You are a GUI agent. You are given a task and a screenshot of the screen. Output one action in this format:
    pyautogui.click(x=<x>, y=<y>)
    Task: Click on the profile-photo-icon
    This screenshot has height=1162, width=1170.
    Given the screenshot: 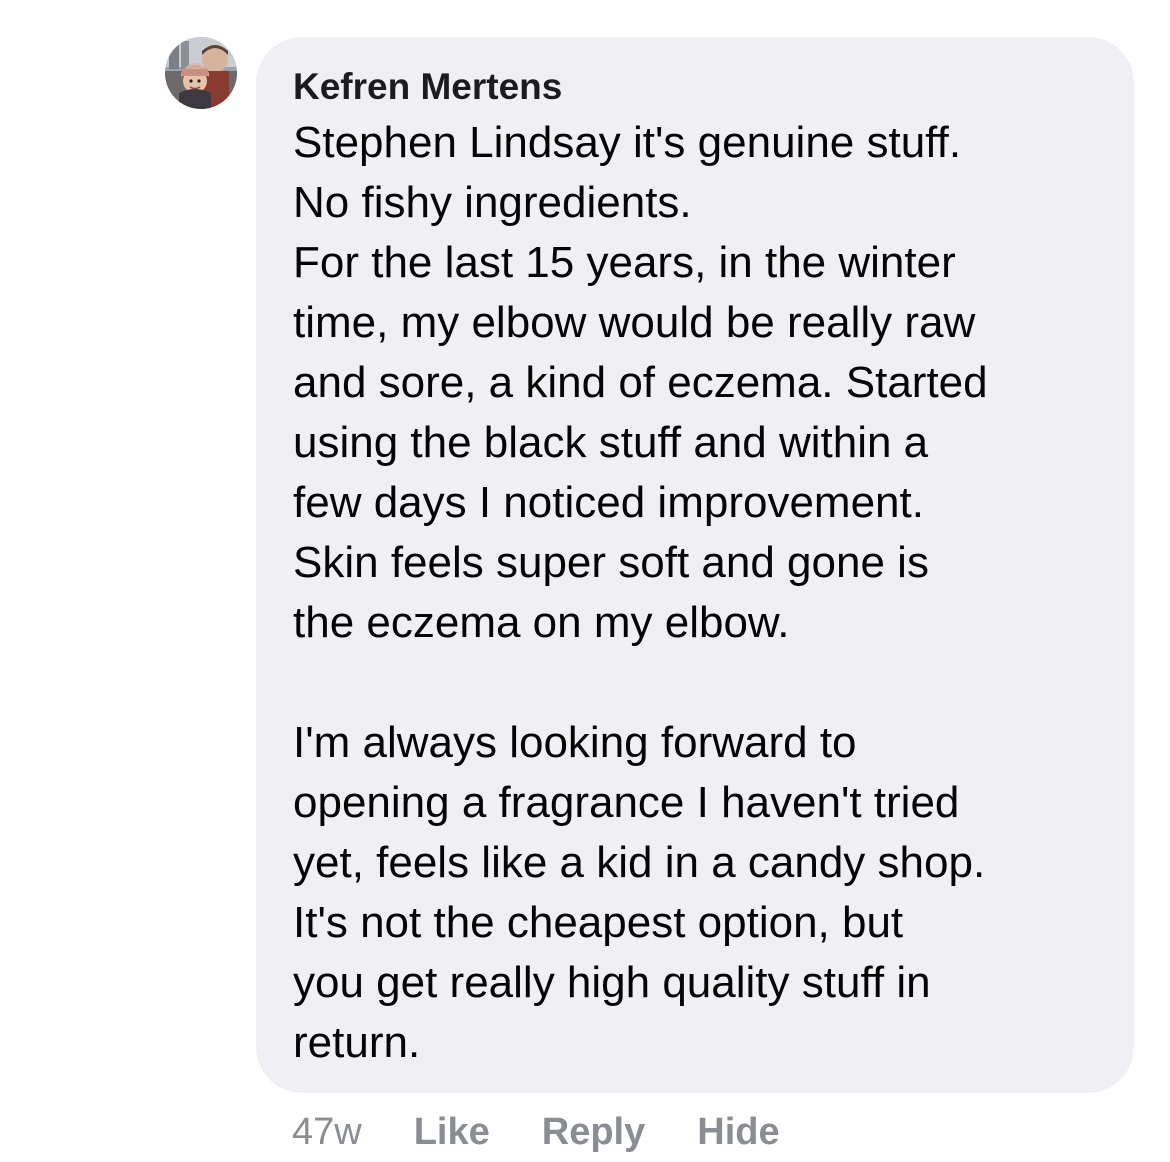 What is the action you would take?
    pyautogui.click(x=201, y=73)
    